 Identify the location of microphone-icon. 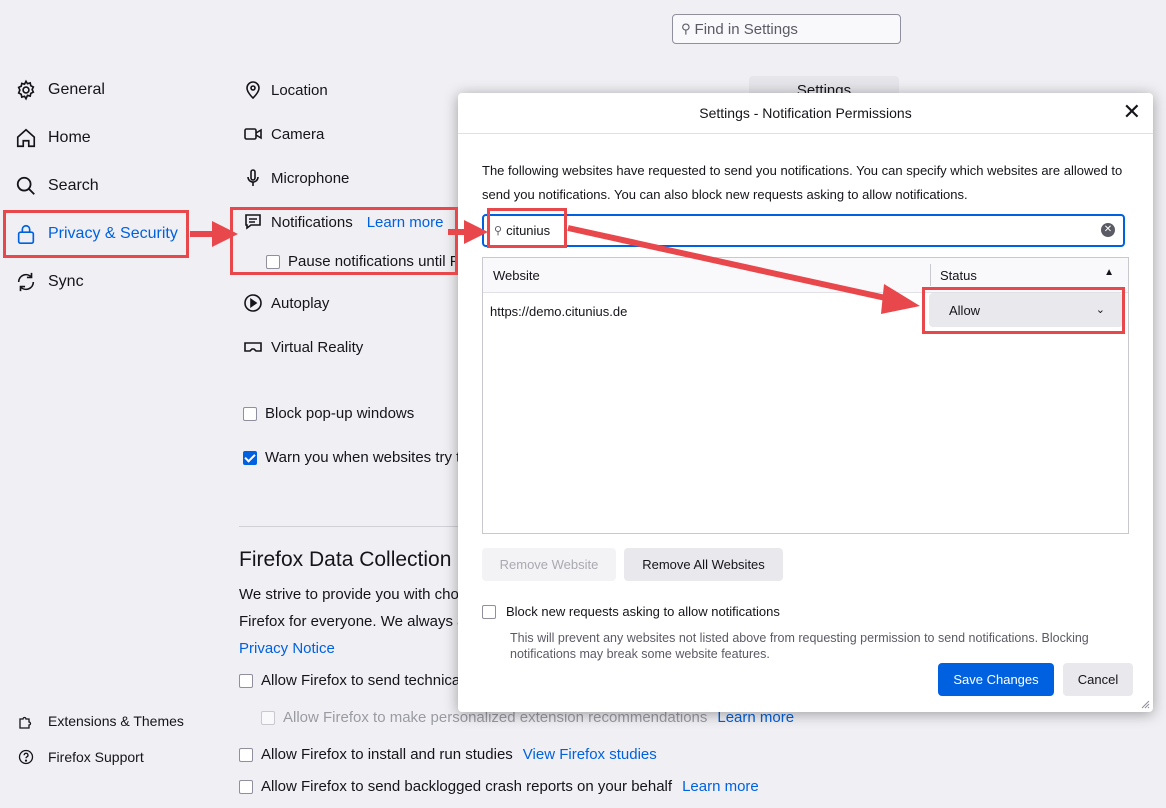
(253, 177).